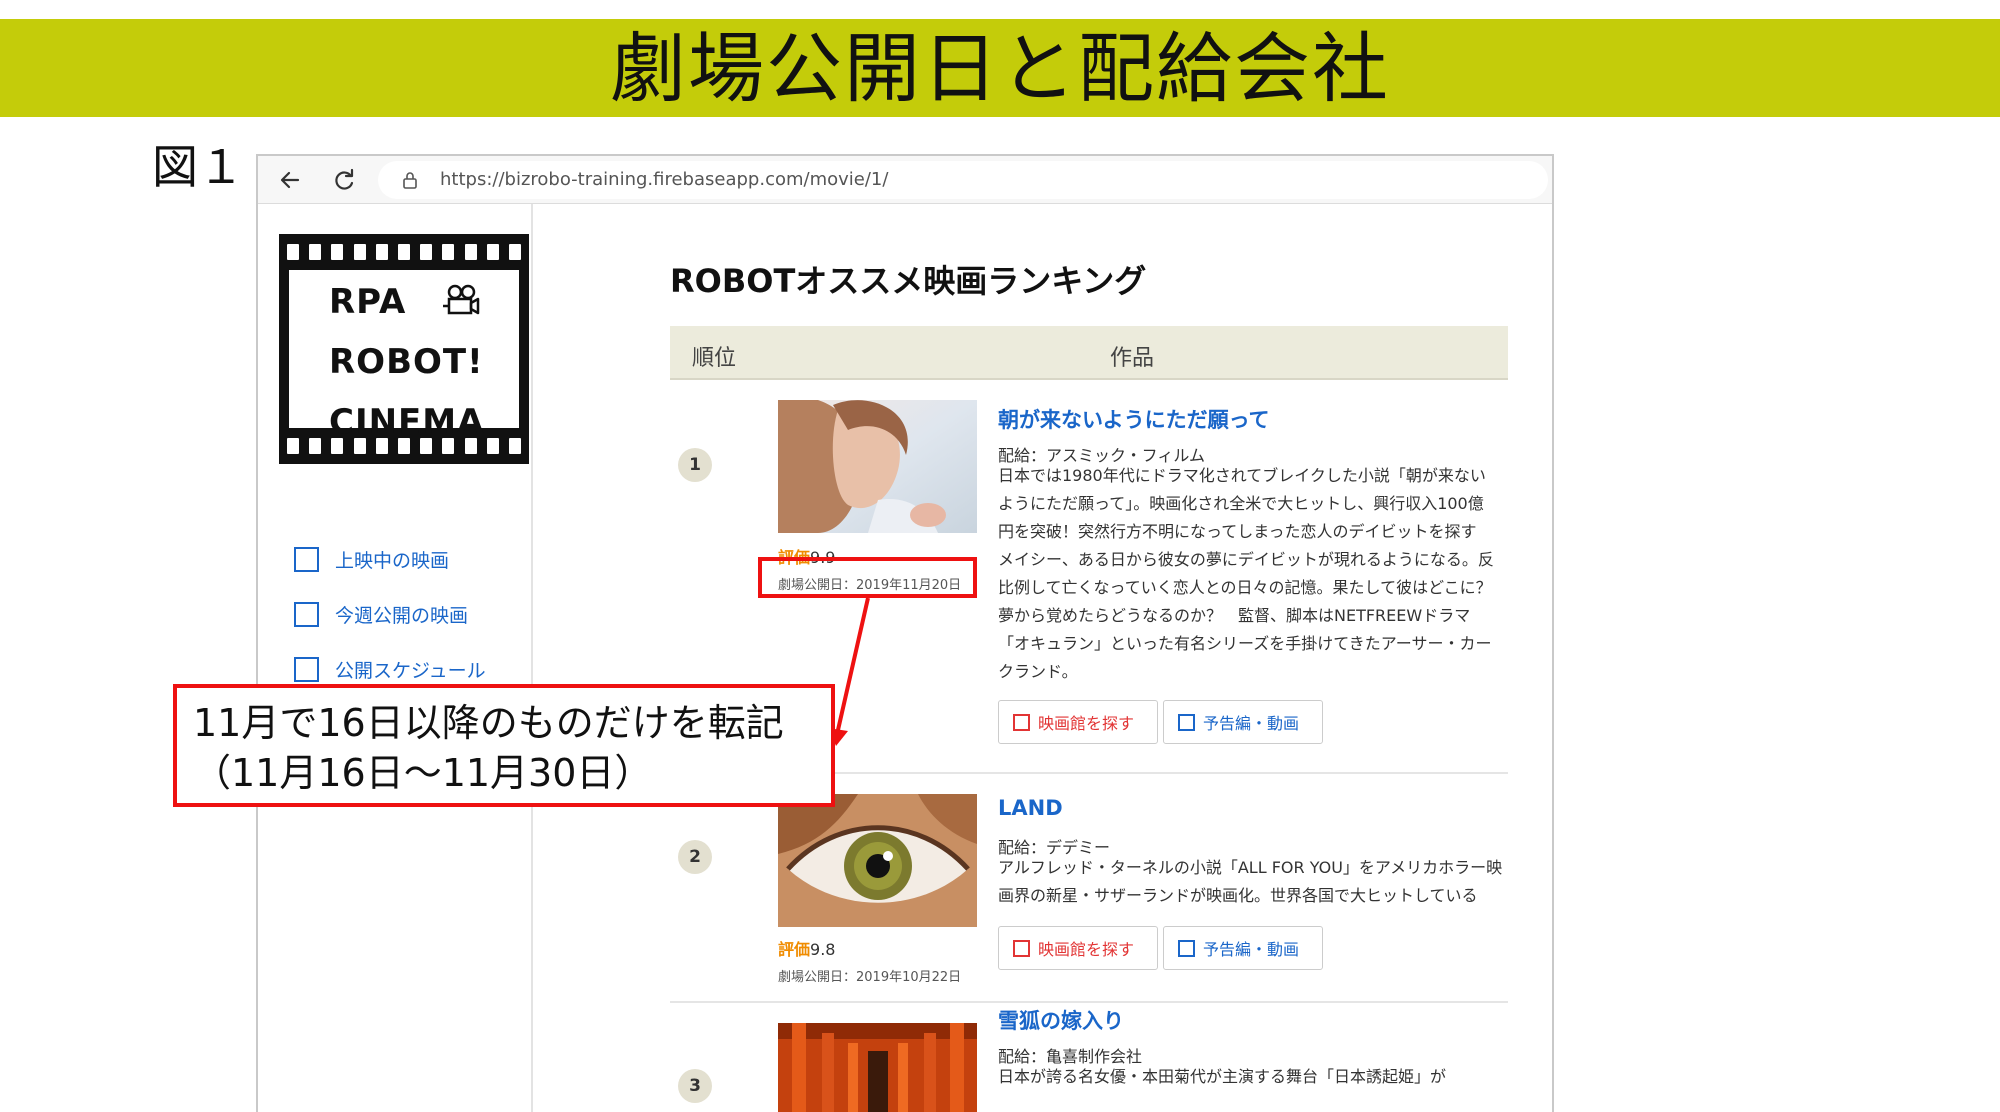 Image resolution: width=2000 pixels, height=1112 pixels. What do you see at coordinates (695, 465) in the screenshot?
I see `rank-badge: 1` at bounding box center [695, 465].